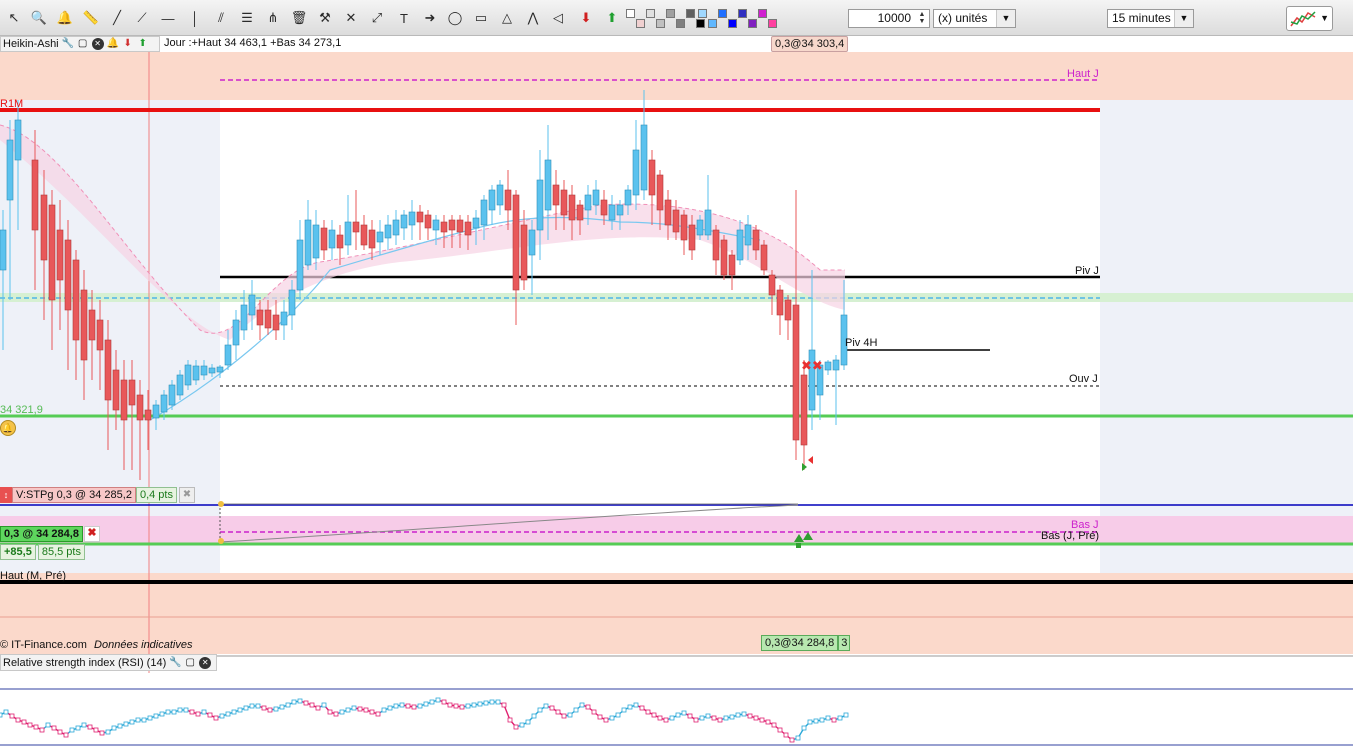 The width and height of the screenshot is (1353, 756). What do you see at coordinates (844, 643) in the screenshot?
I see `bottom-badge-extra: 3` at bounding box center [844, 643].